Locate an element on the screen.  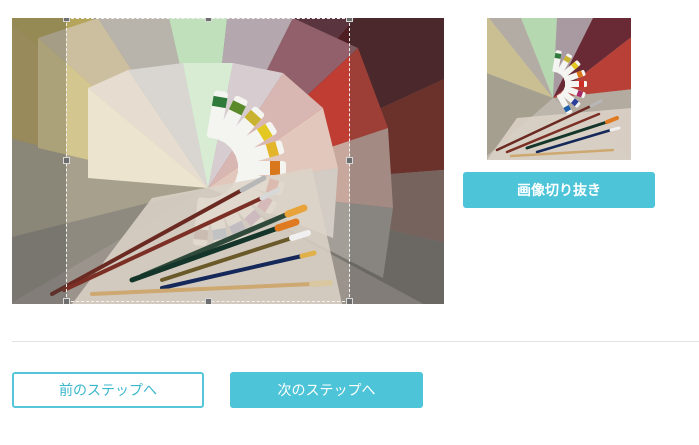
cropped-preview-image is located at coordinates (559, 89).